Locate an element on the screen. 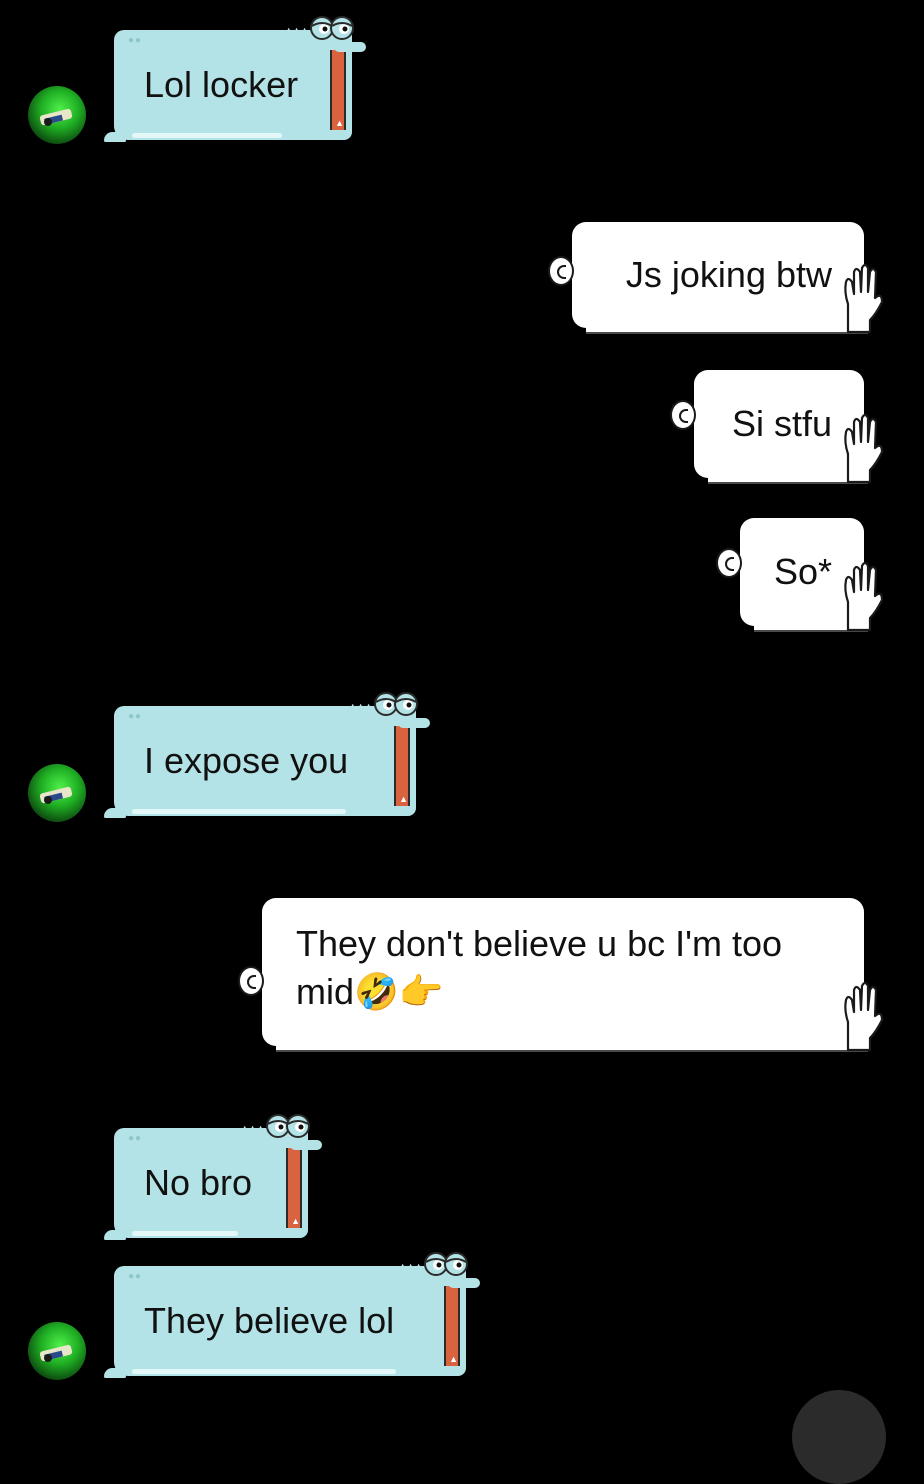 The image size is (924, 1484). message-bubble: ●● They believe lol ▲ ▲▲▲ is located at coordinates (292, 1315).